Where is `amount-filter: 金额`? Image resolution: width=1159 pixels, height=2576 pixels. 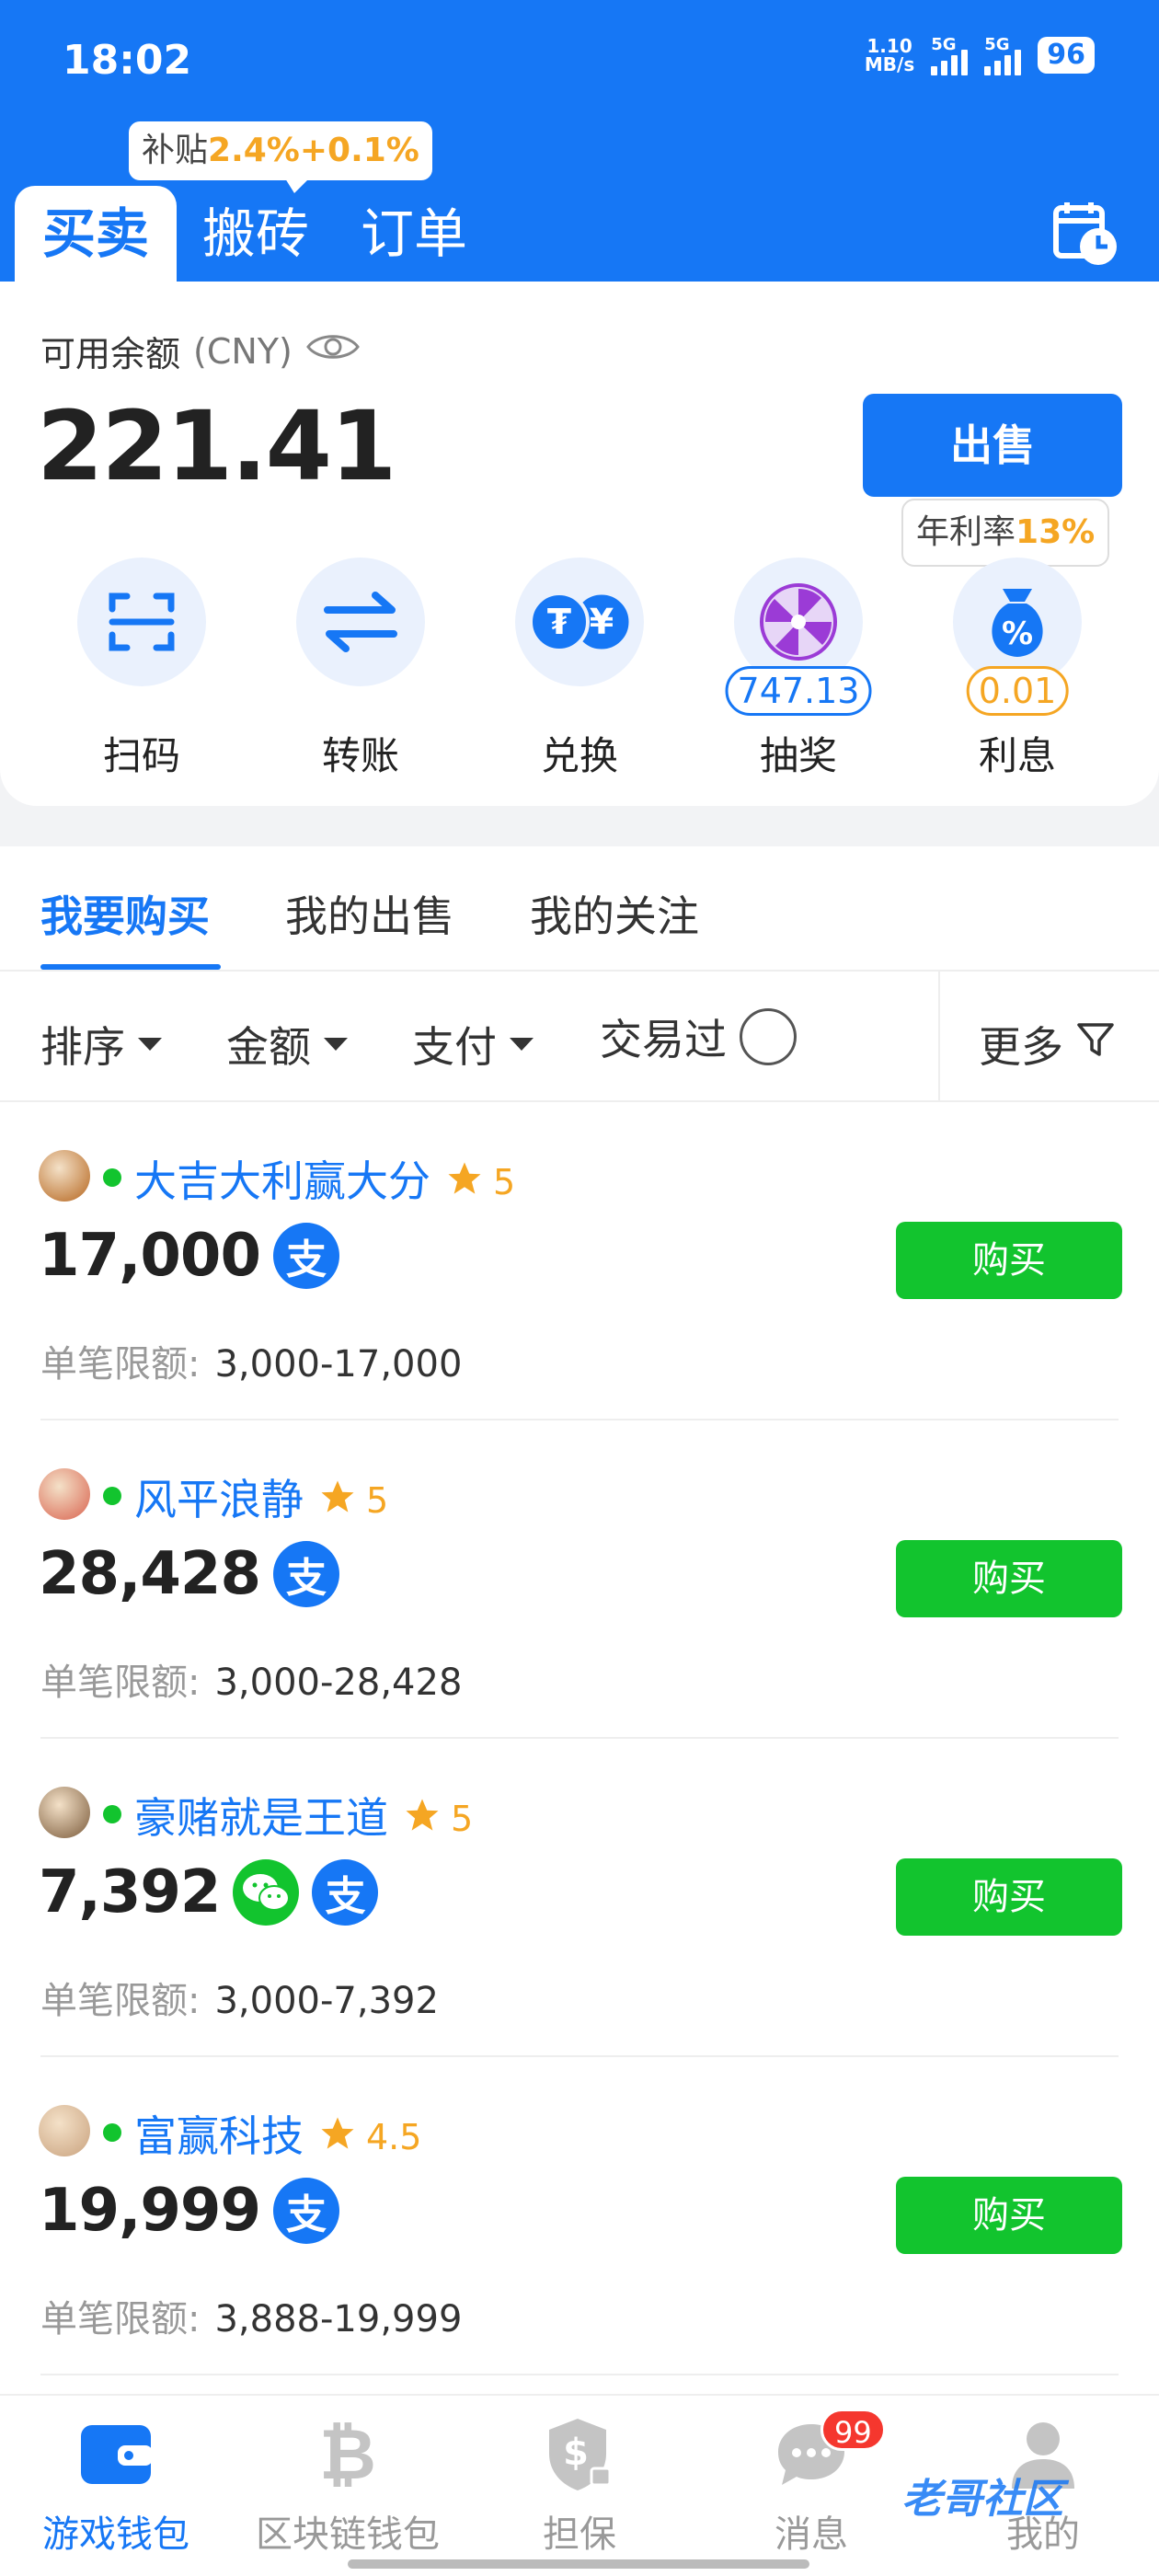 amount-filter: 金额 is located at coordinates (287, 1044).